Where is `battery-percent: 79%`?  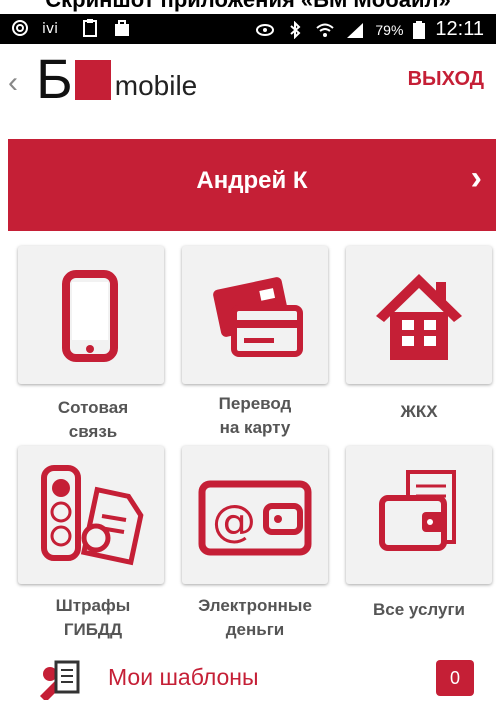 battery-percent: 79% is located at coordinates (389, 29).